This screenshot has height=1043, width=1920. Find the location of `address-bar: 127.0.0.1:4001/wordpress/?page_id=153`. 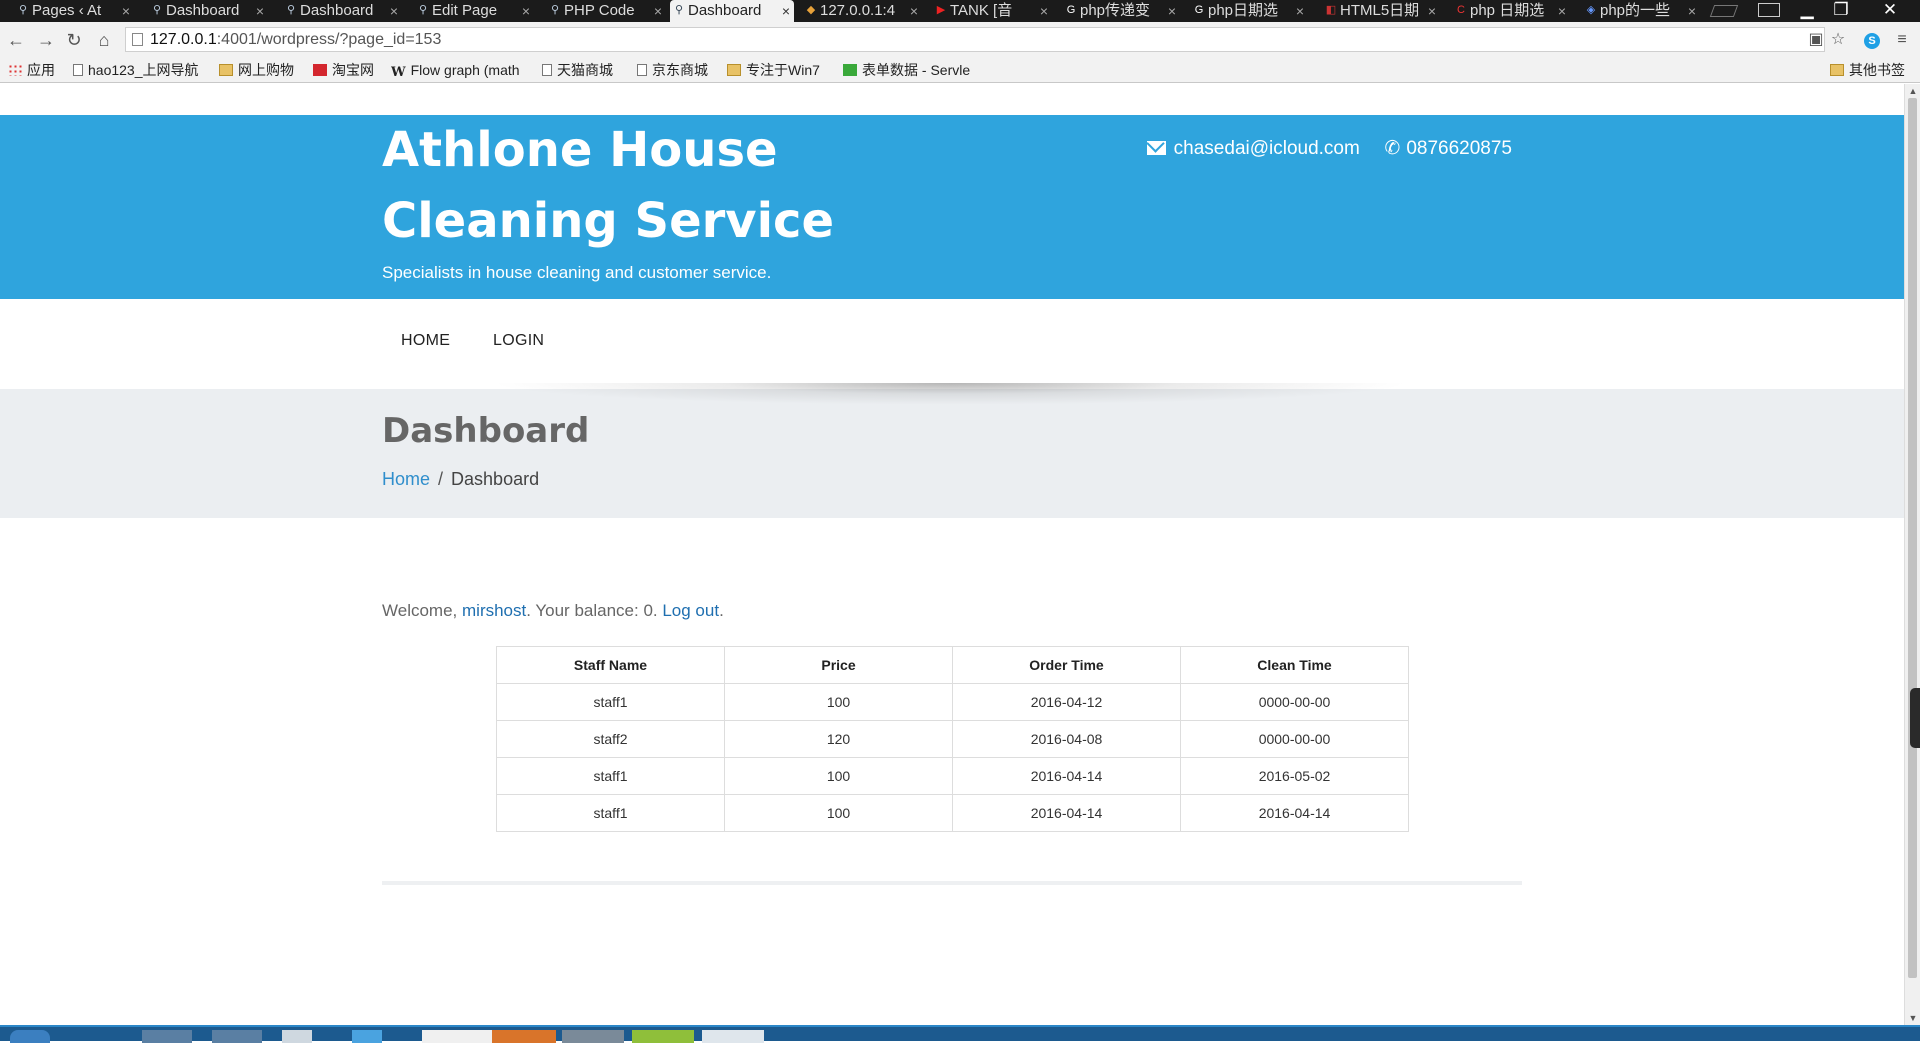

address-bar: 127.0.0.1:4001/wordpress/?page_id=153 is located at coordinates (975, 39).